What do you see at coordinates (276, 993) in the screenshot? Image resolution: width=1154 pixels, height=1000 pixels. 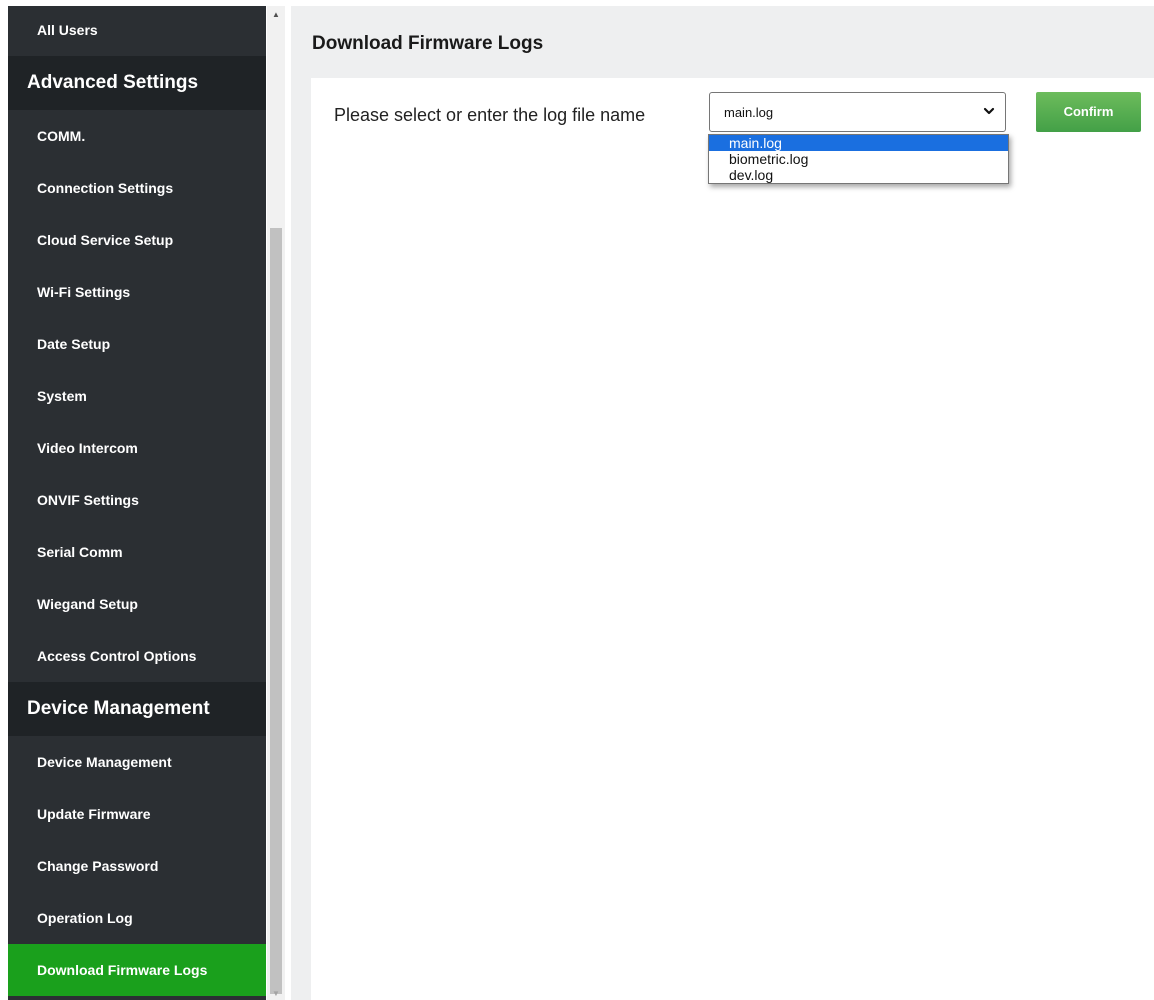 I see `scroll-down-arrow-icon: ▼` at bounding box center [276, 993].